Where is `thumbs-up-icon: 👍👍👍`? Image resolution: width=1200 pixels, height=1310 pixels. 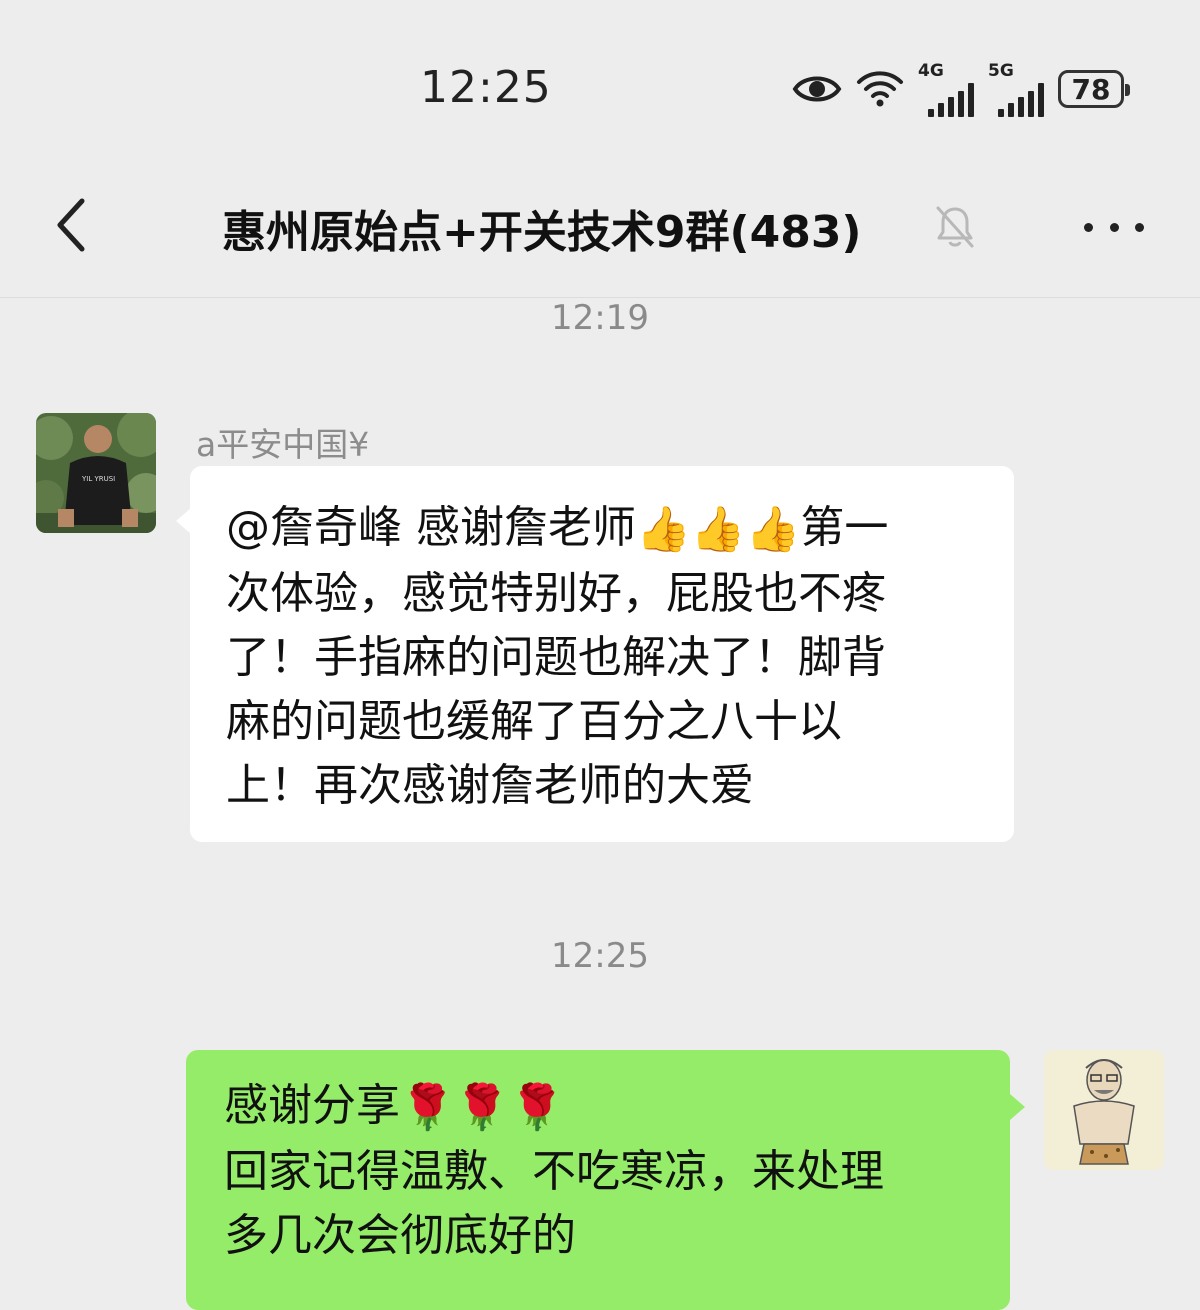 thumbs-up-icon: 👍👍👍 is located at coordinates (718, 529).